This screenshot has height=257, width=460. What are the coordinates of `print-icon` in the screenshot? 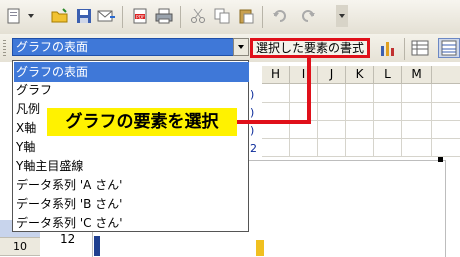 It's located at (164, 16).